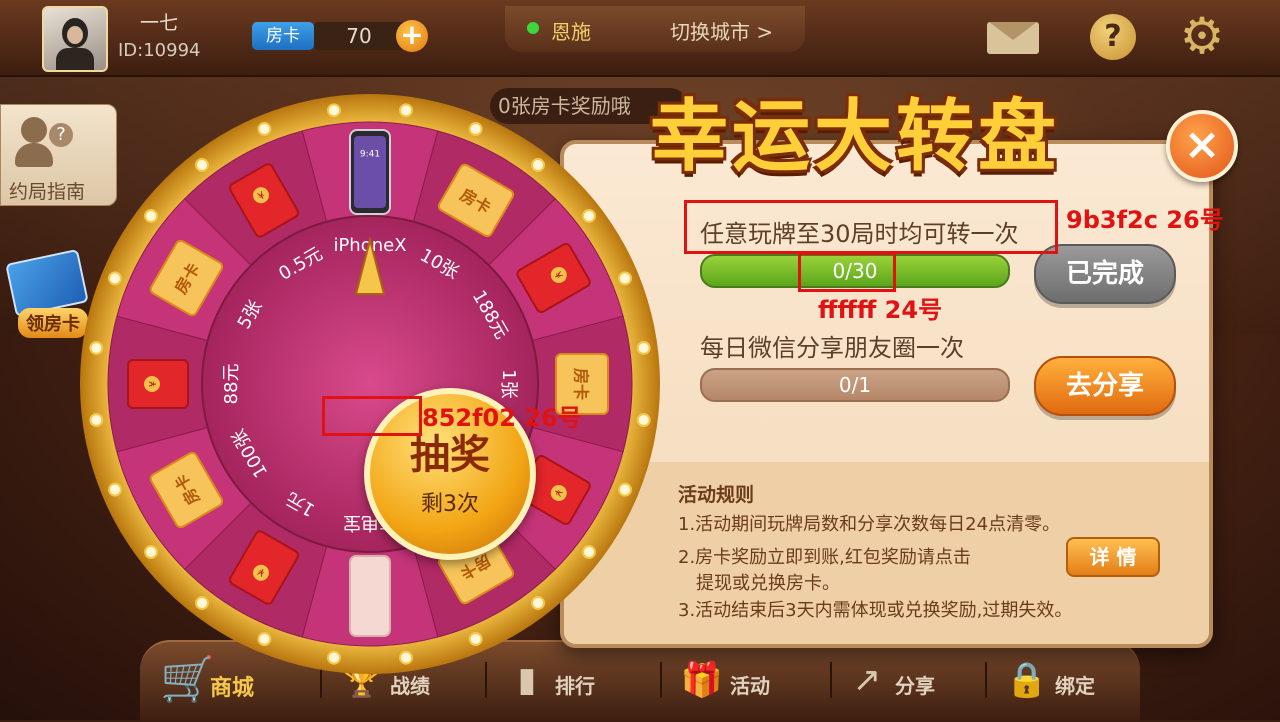 This screenshot has height=722, width=1280. Describe the element at coordinates (871, 227) in the screenshot. I see `annotation-box-task-text` at that location.